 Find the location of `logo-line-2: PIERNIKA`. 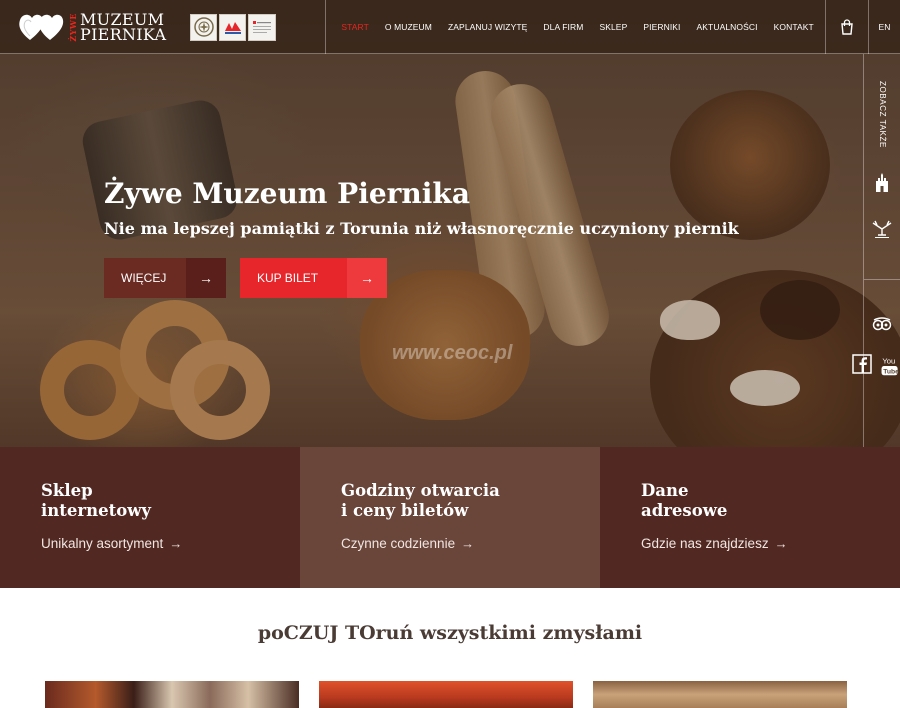

logo-line-2: PIERNIKA is located at coordinates (123, 34).